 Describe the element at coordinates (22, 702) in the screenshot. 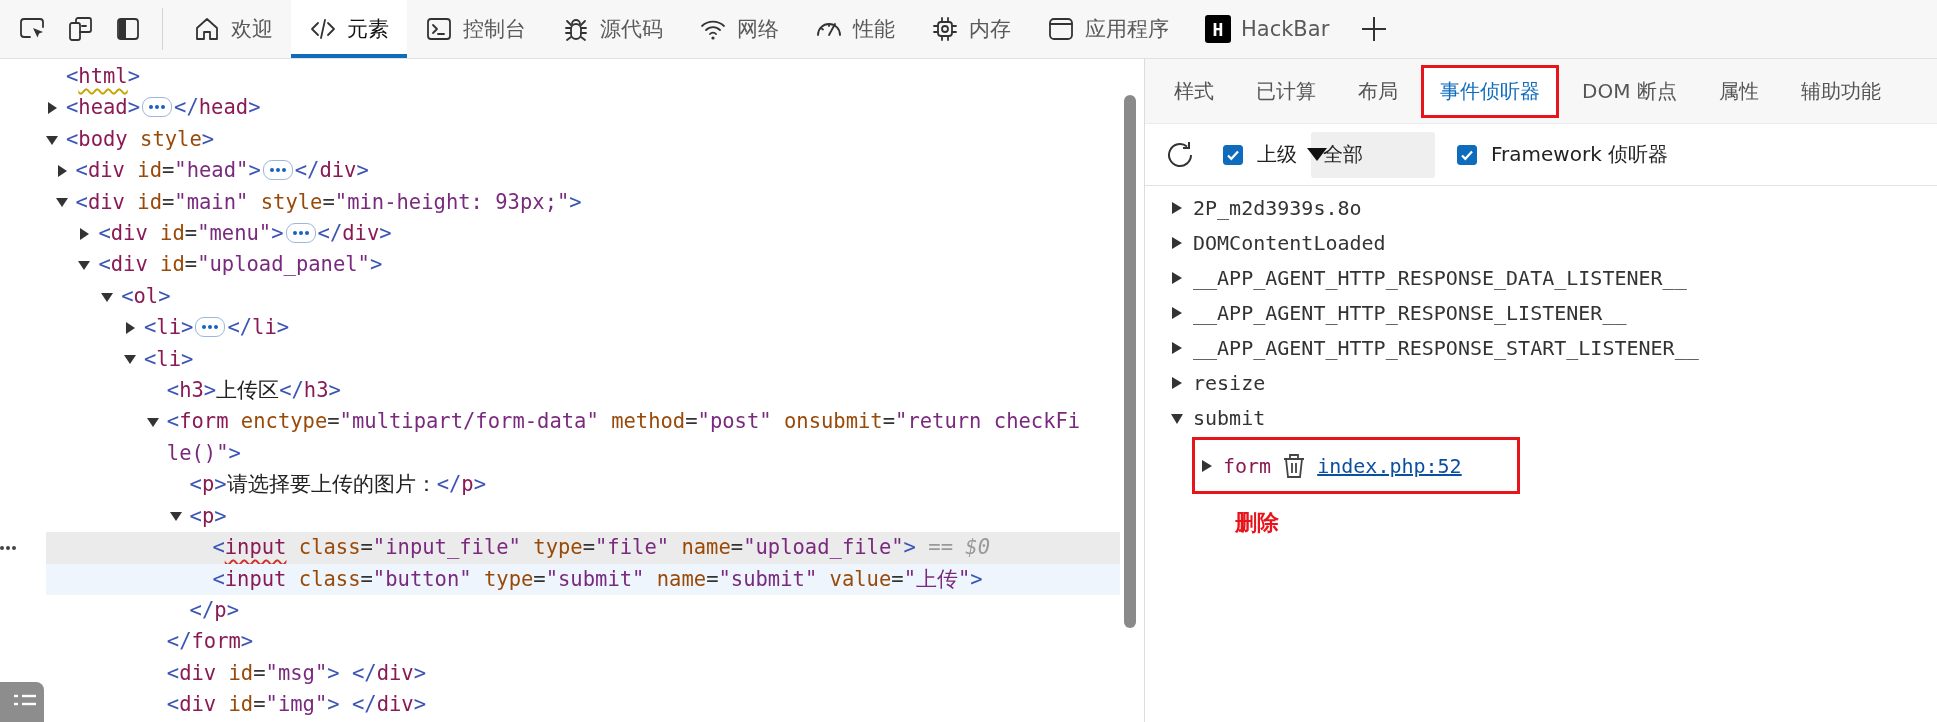

I see `list-icon` at that location.